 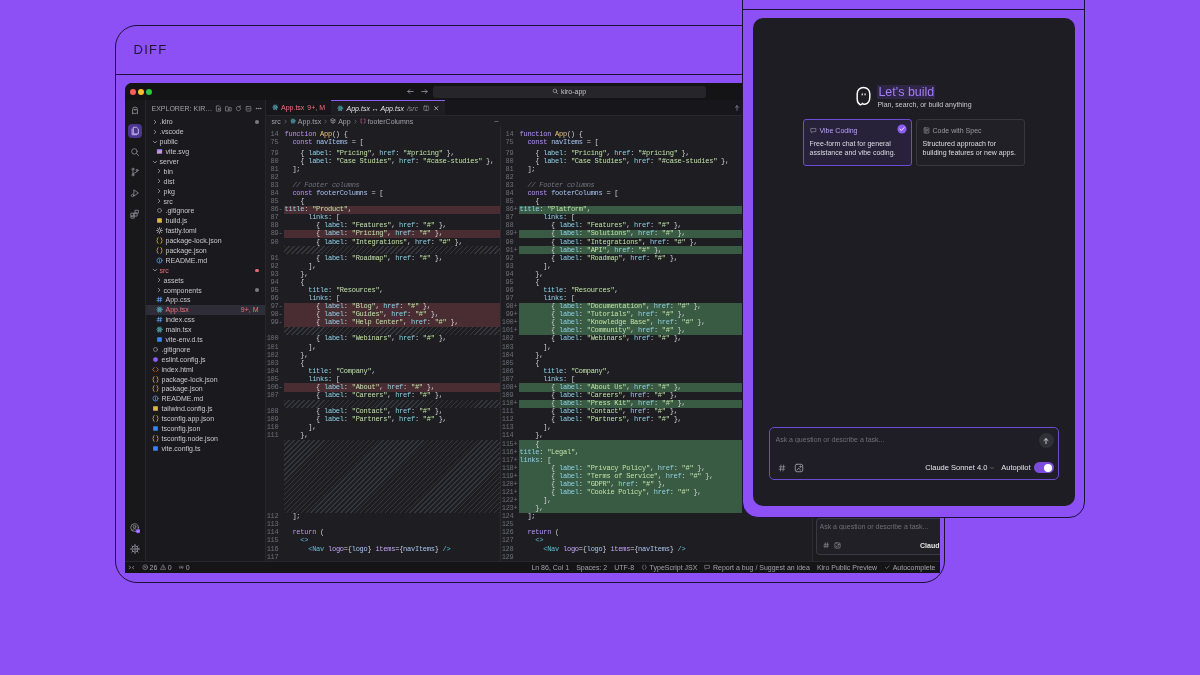 What do you see at coordinates (218, 108) in the screenshot?
I see `new-file-icon` at bounding box center [218, 108].